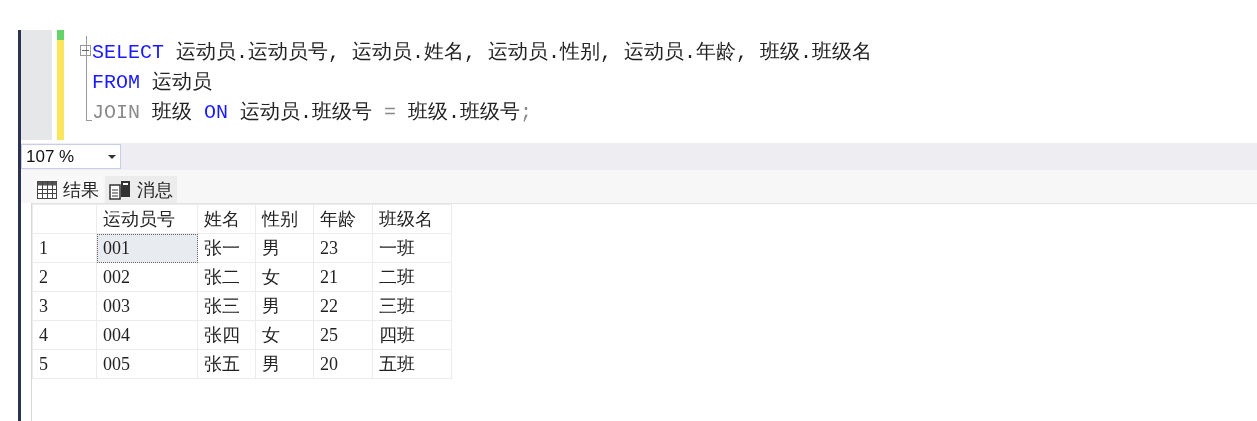  Describe the element at coordinates (47, 189) in the screenshot. I see `grid-icon` at that location.